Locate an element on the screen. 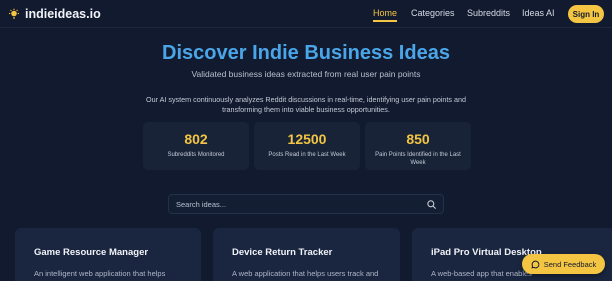 The width and height of the screenshot is (612, 281). brand-logo: indieideas.io is located at coordinates (54, 14).